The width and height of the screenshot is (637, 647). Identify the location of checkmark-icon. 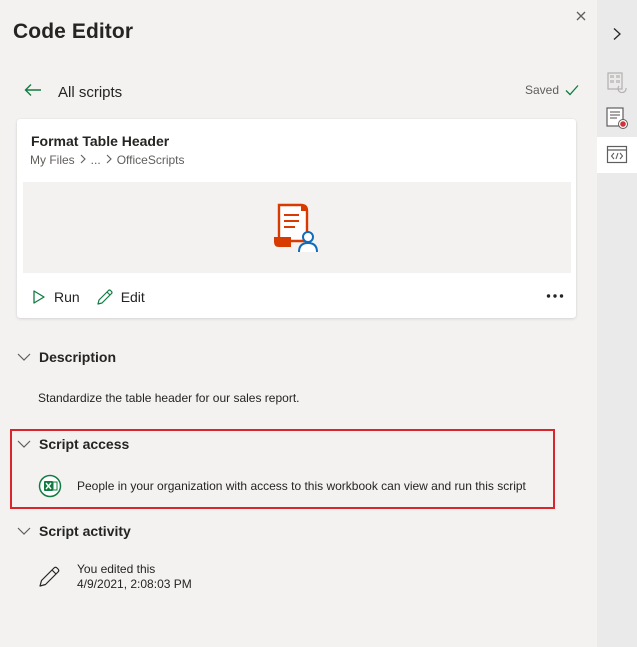
(572, 90).